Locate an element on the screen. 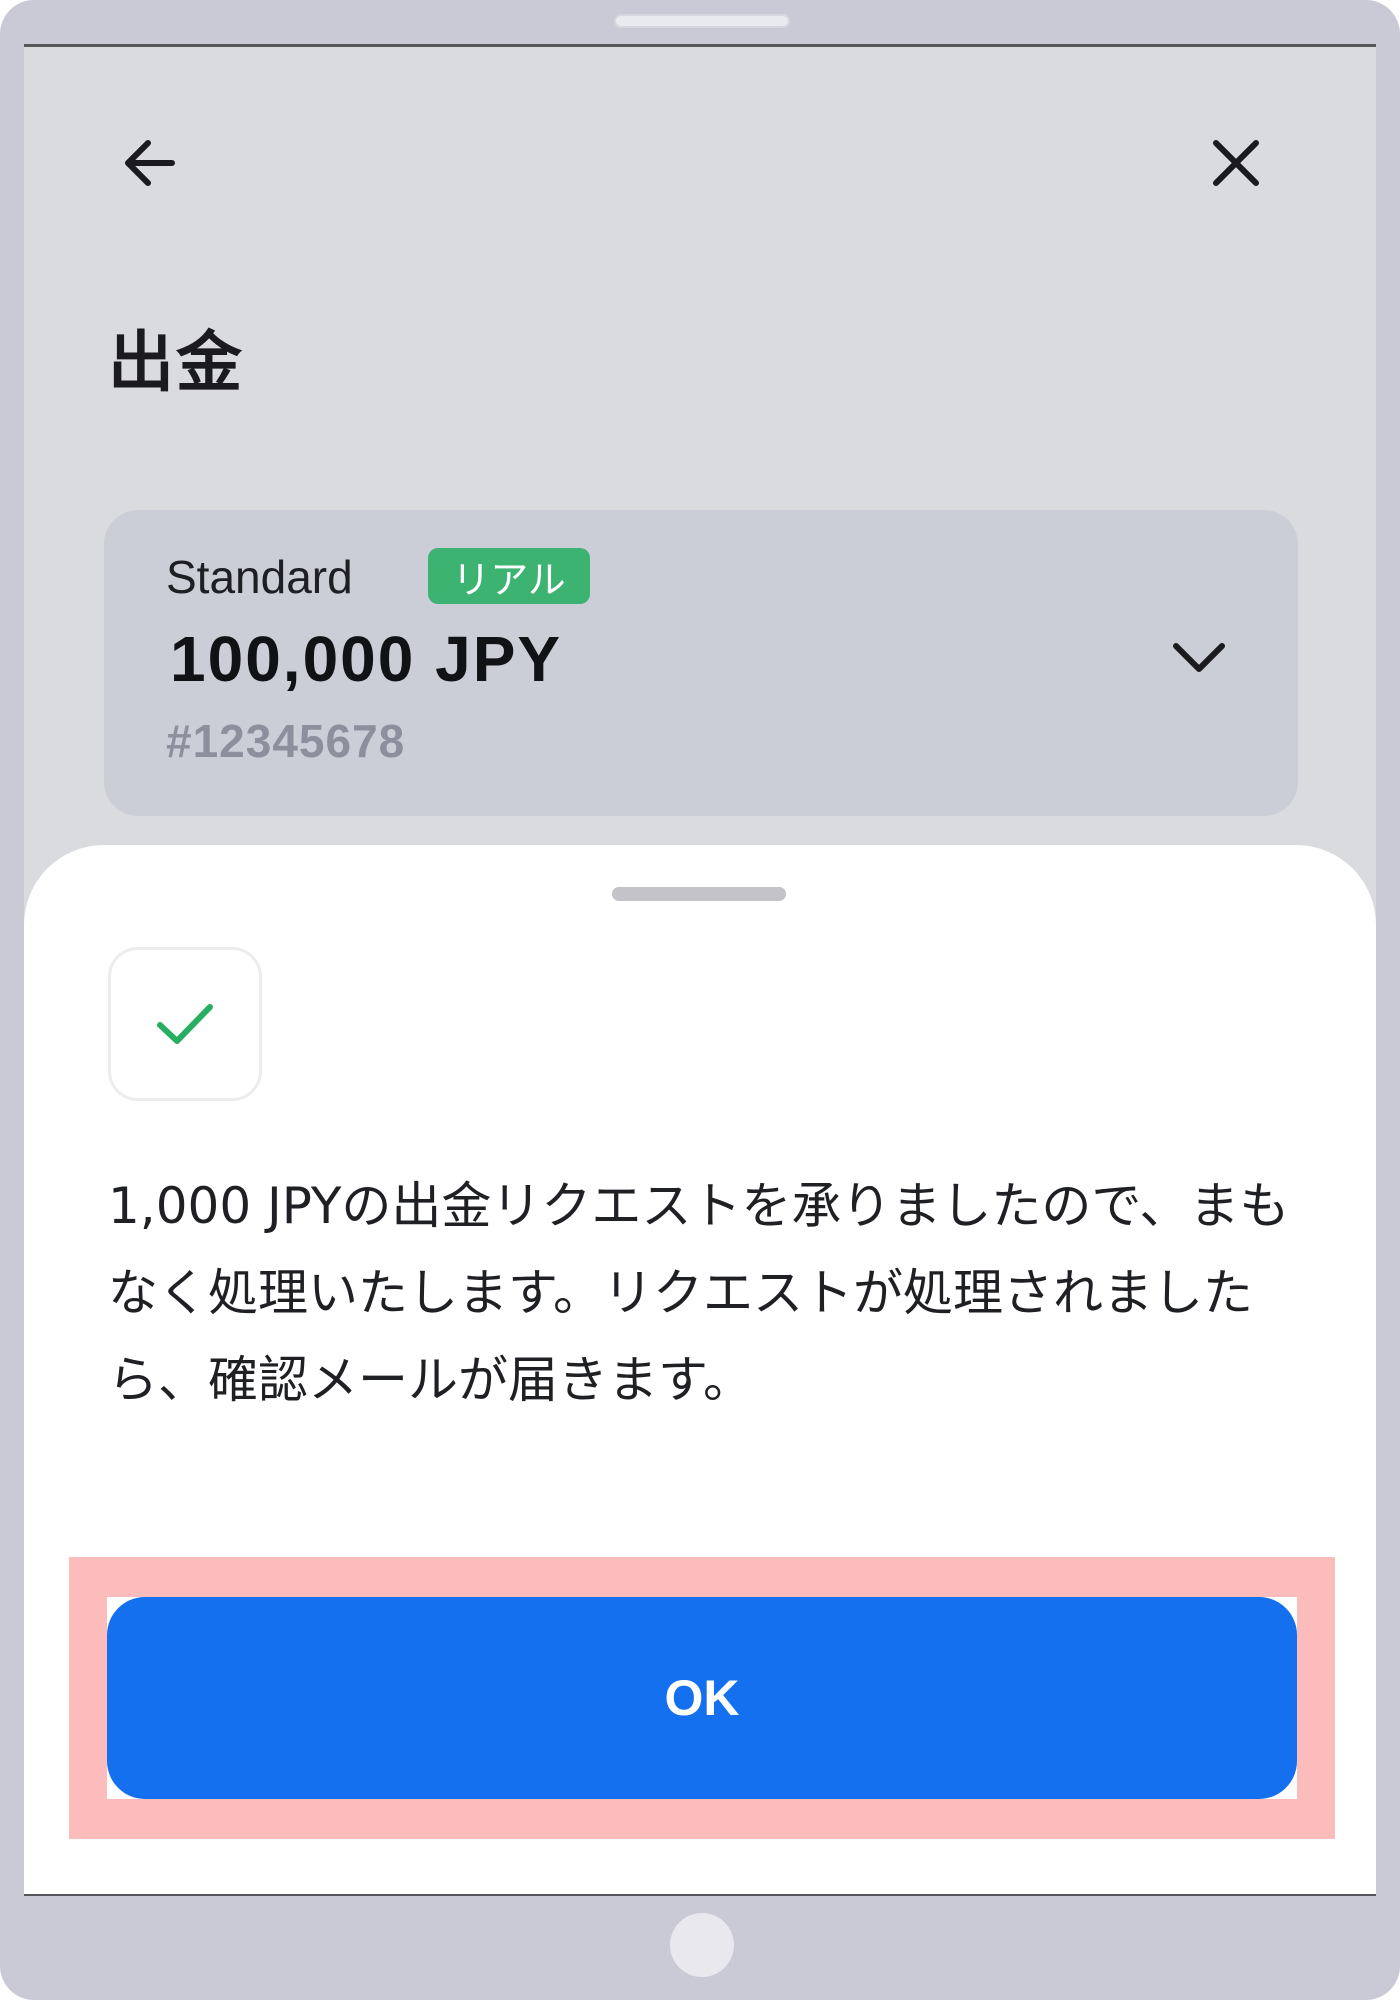 The width and height of the screenshot is (1400, 2000). success-indicator is located at coordinates (185, 1024).